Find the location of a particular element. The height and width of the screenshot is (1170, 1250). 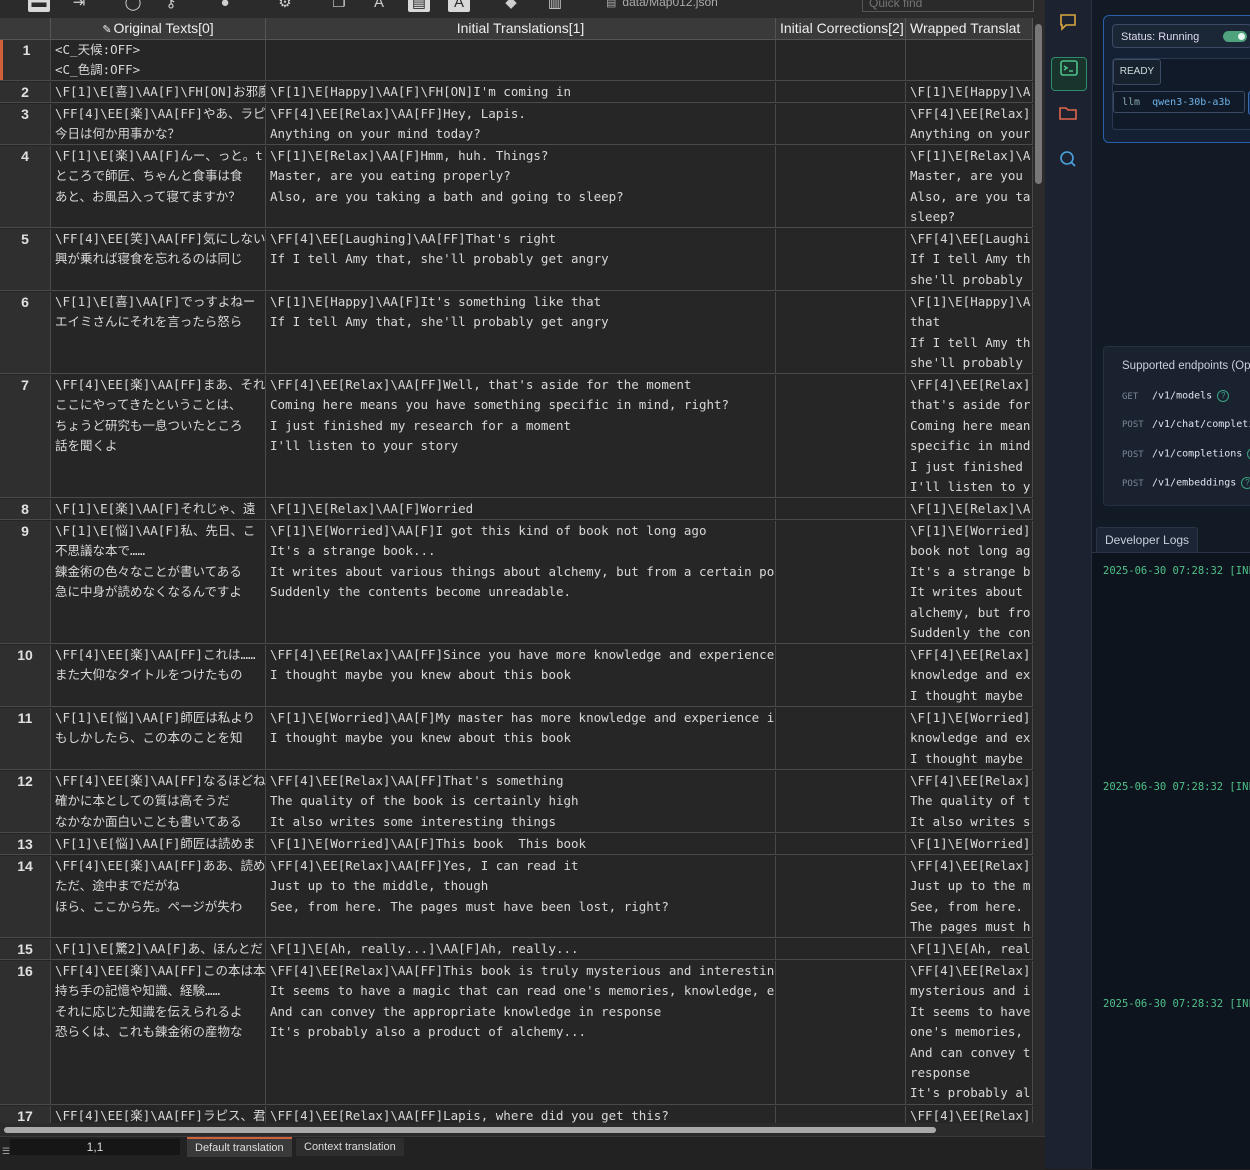

grid-menu-icon: ☰ is located at coordinates (6, 1151).